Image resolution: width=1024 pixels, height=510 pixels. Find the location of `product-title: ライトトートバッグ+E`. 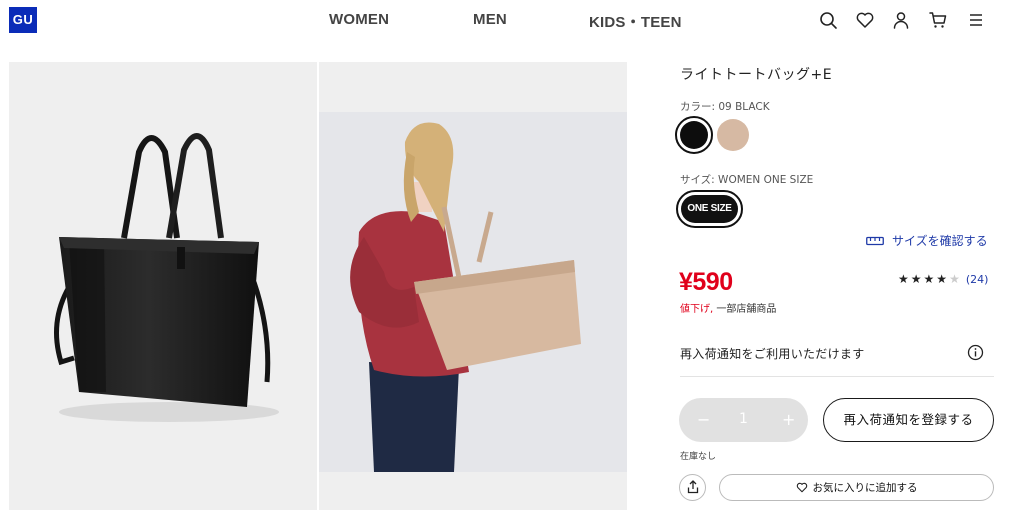

product-title: ライトトートバッグ+E is located at coordinates (756, 75).